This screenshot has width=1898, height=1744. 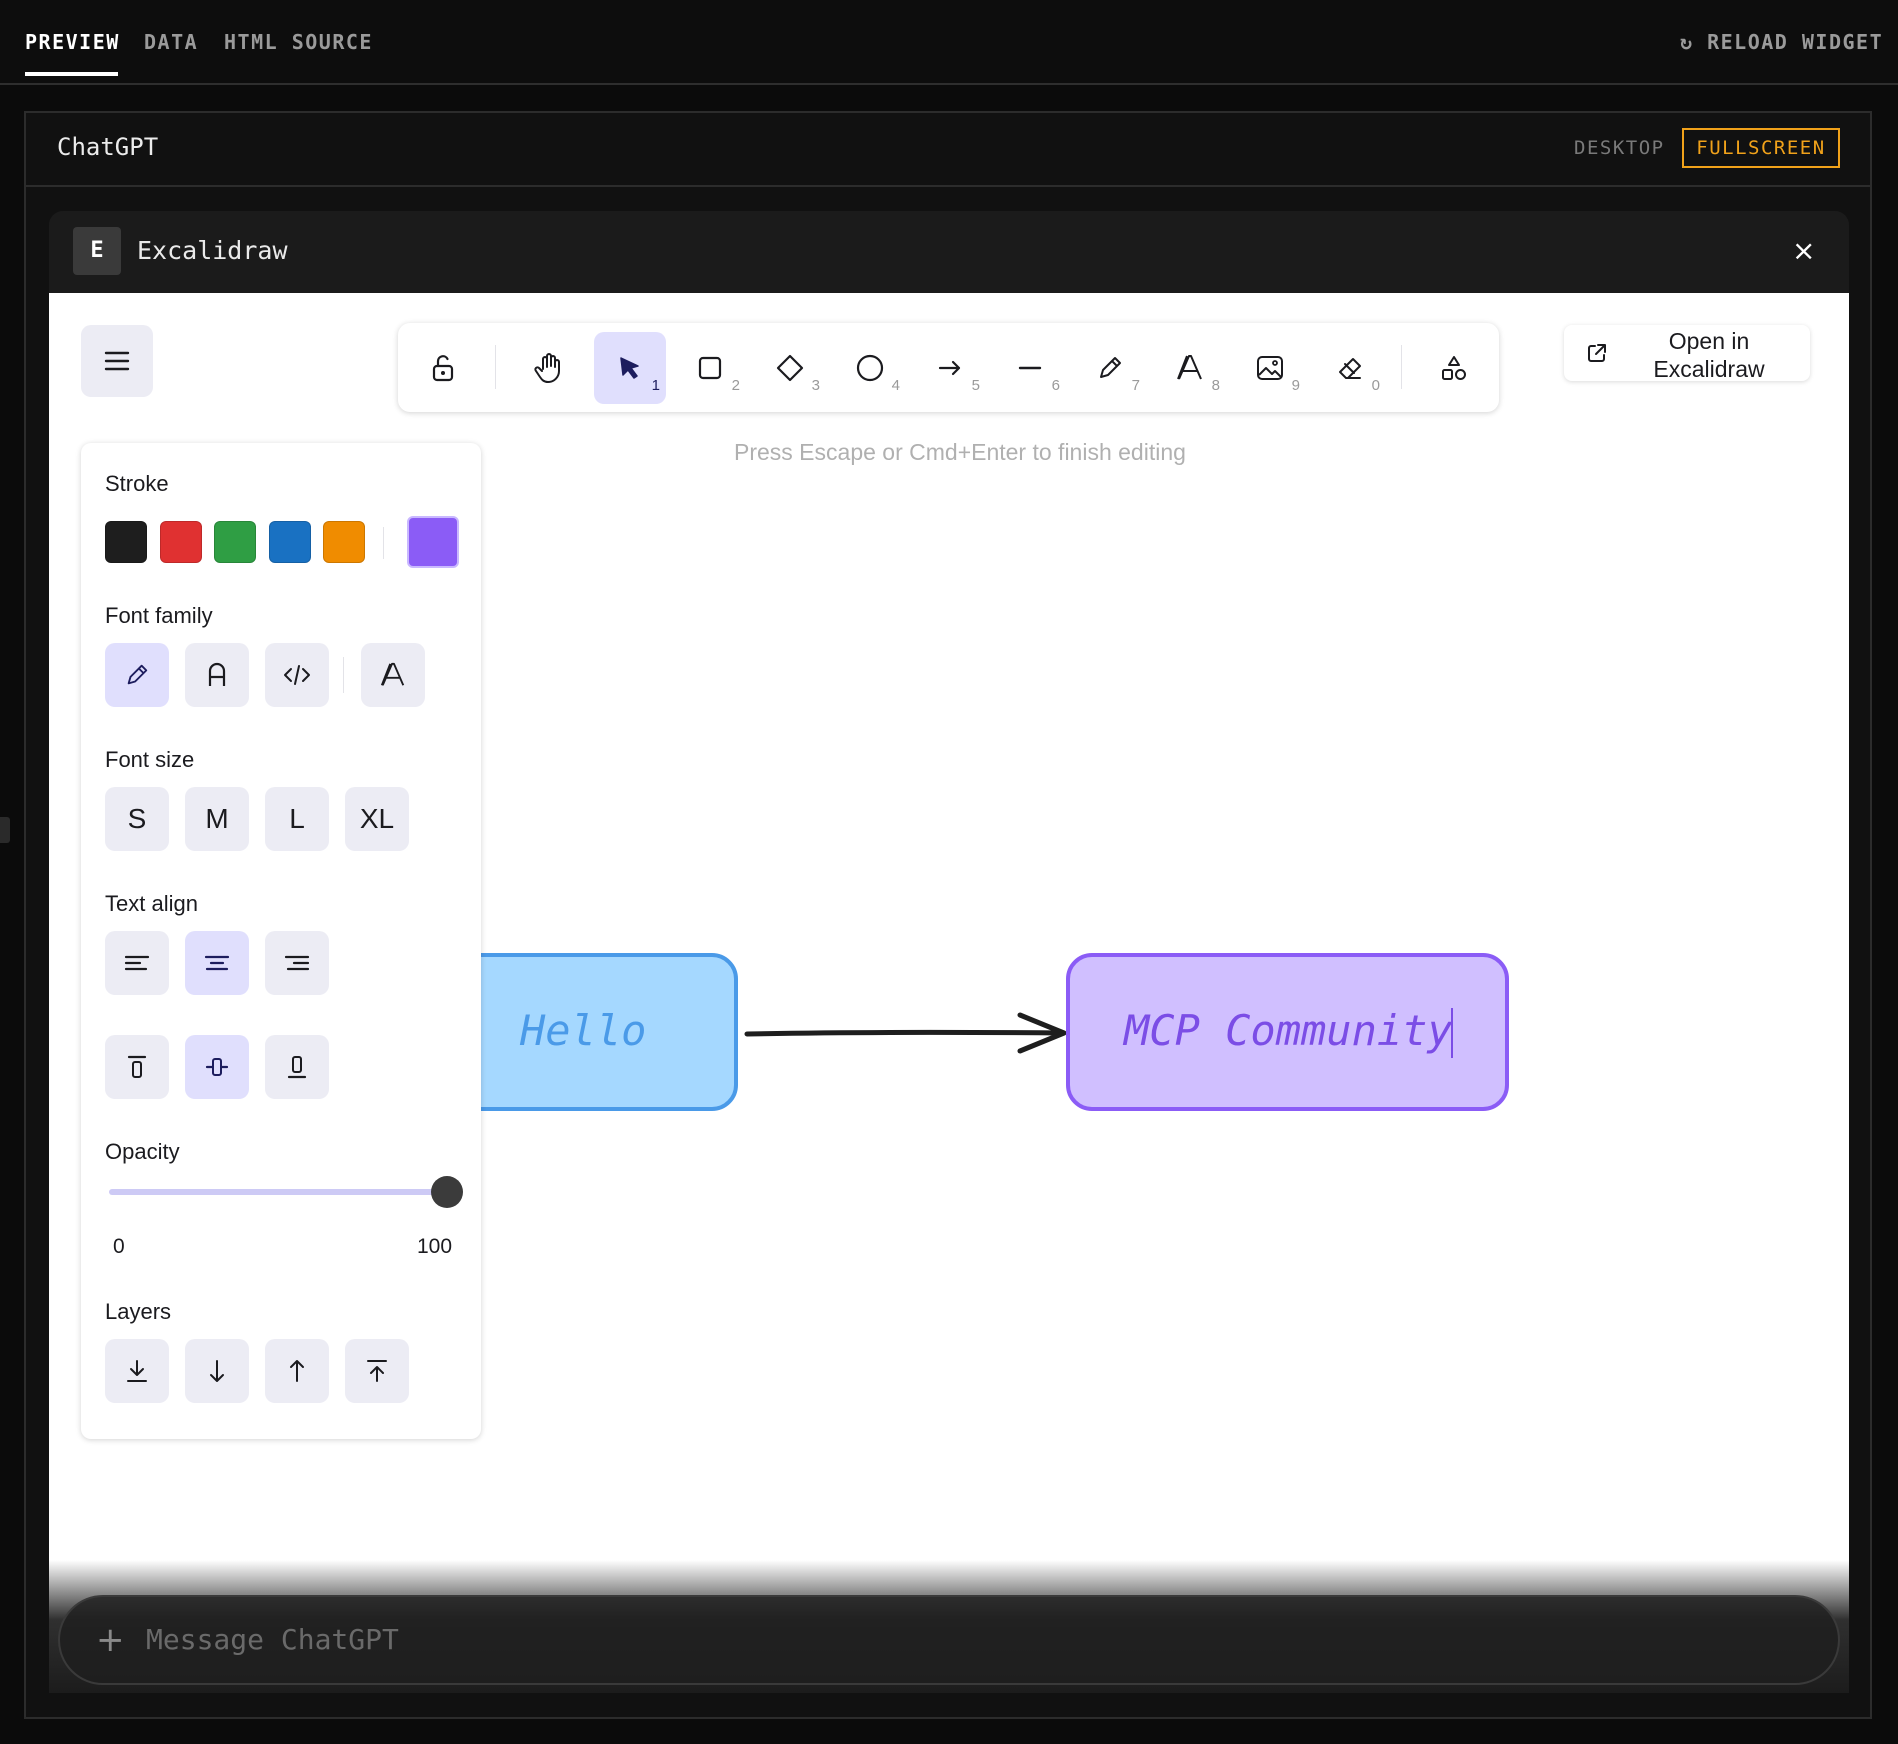 What do you see at coordinates (1761, 148) in the screenshot?
I see `fullscreen-mode-button: FULLSCREEN` at bounding box center [1761, 148].